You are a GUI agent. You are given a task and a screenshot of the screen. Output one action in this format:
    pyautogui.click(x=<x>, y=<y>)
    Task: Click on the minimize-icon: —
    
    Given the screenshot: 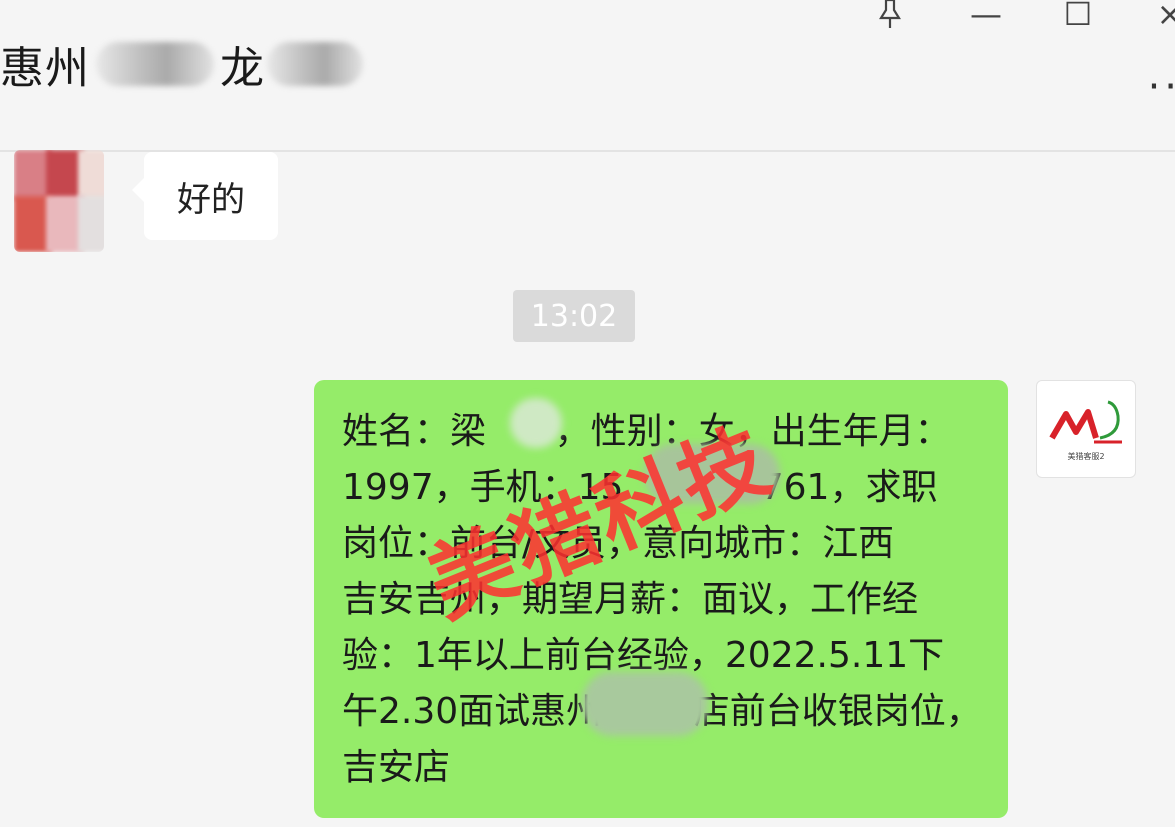 What is the action you would take?
    pyautogui.click(x=986, y=16)
    